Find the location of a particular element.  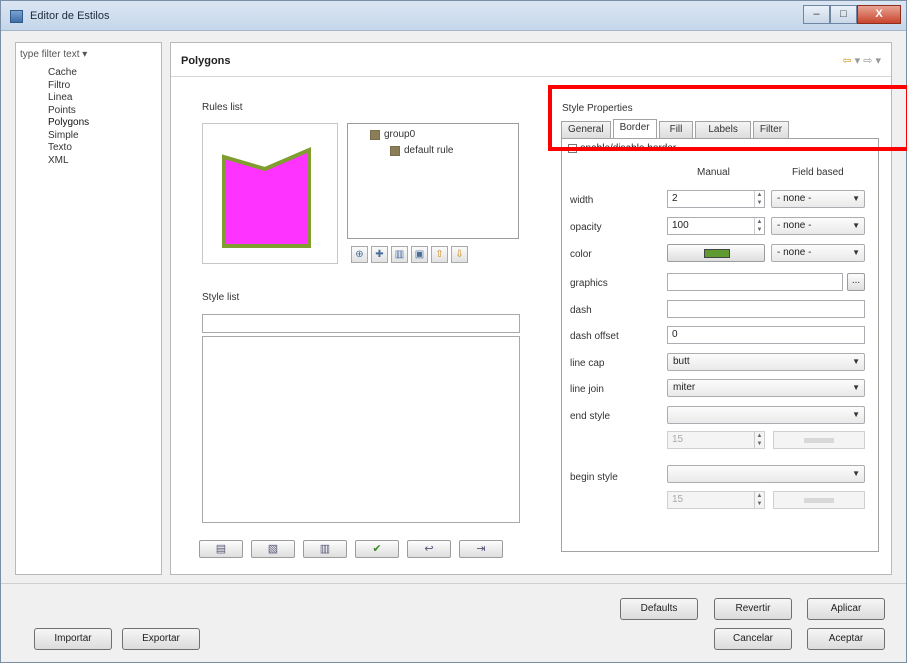

begin-style-combo: ▼ is located at coordinates (766, 474).